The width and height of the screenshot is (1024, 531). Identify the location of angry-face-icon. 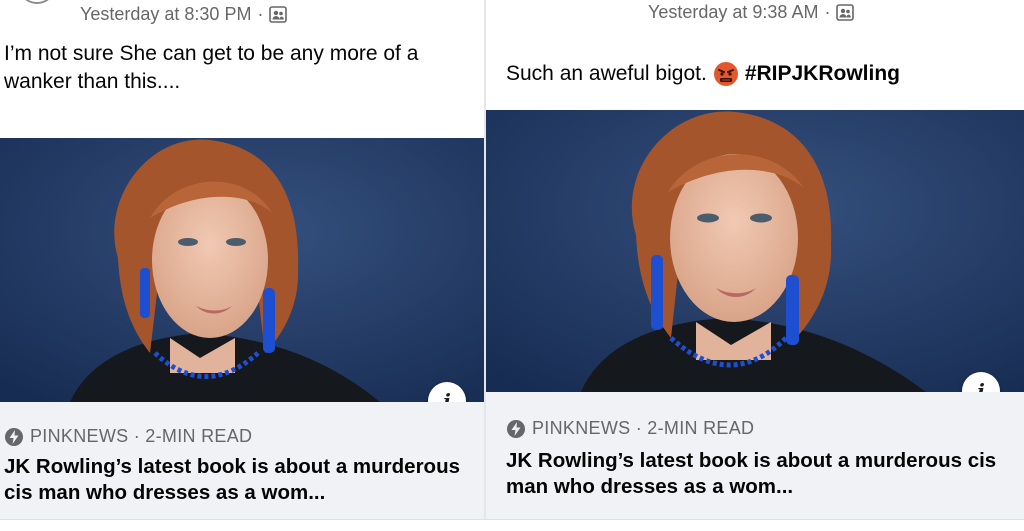
(725, 74).